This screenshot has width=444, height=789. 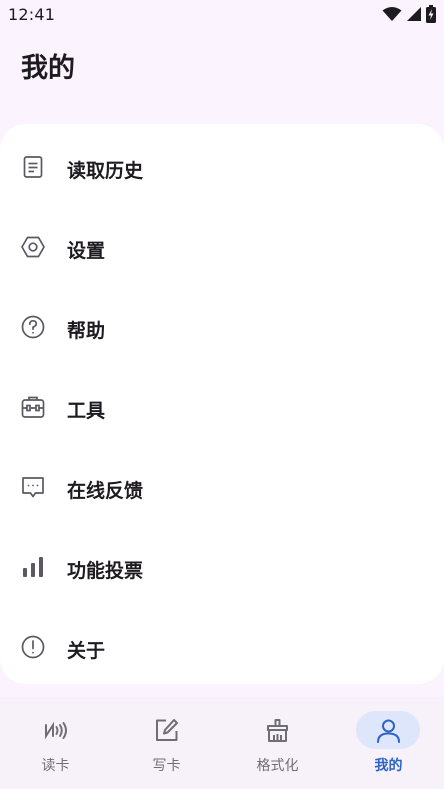 I want to click on menu-item-help: 帮助, so click(x=222, y=326).